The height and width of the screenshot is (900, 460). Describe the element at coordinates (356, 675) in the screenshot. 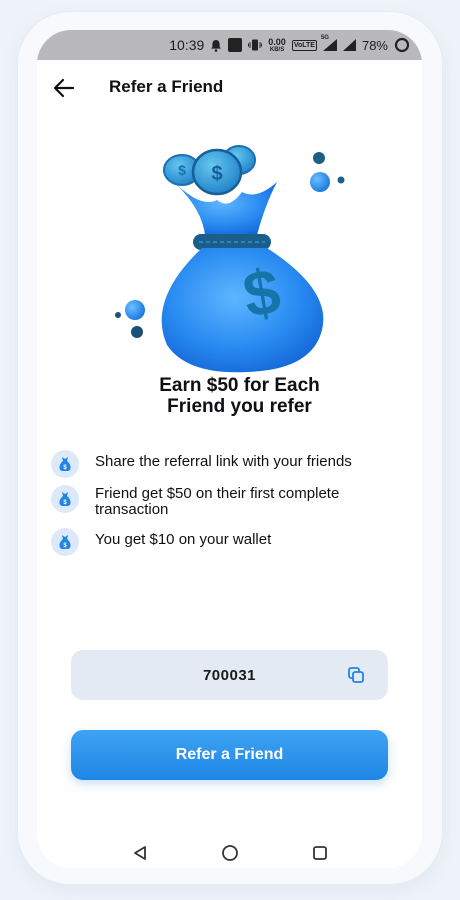

I see `copy-icon` at that location.